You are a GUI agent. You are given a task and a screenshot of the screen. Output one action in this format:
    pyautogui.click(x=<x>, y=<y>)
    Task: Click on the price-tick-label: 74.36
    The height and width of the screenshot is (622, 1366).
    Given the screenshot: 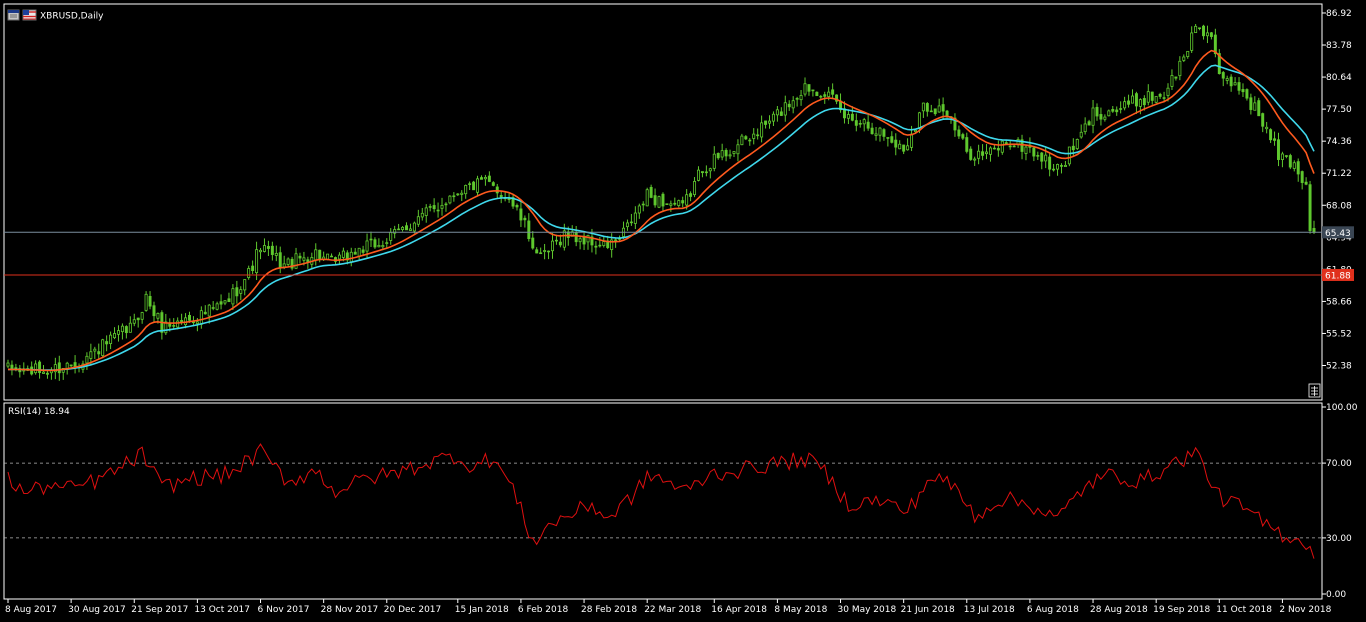 What is the action you would take?
    pyautogui.click(x=1339, y=142)
    